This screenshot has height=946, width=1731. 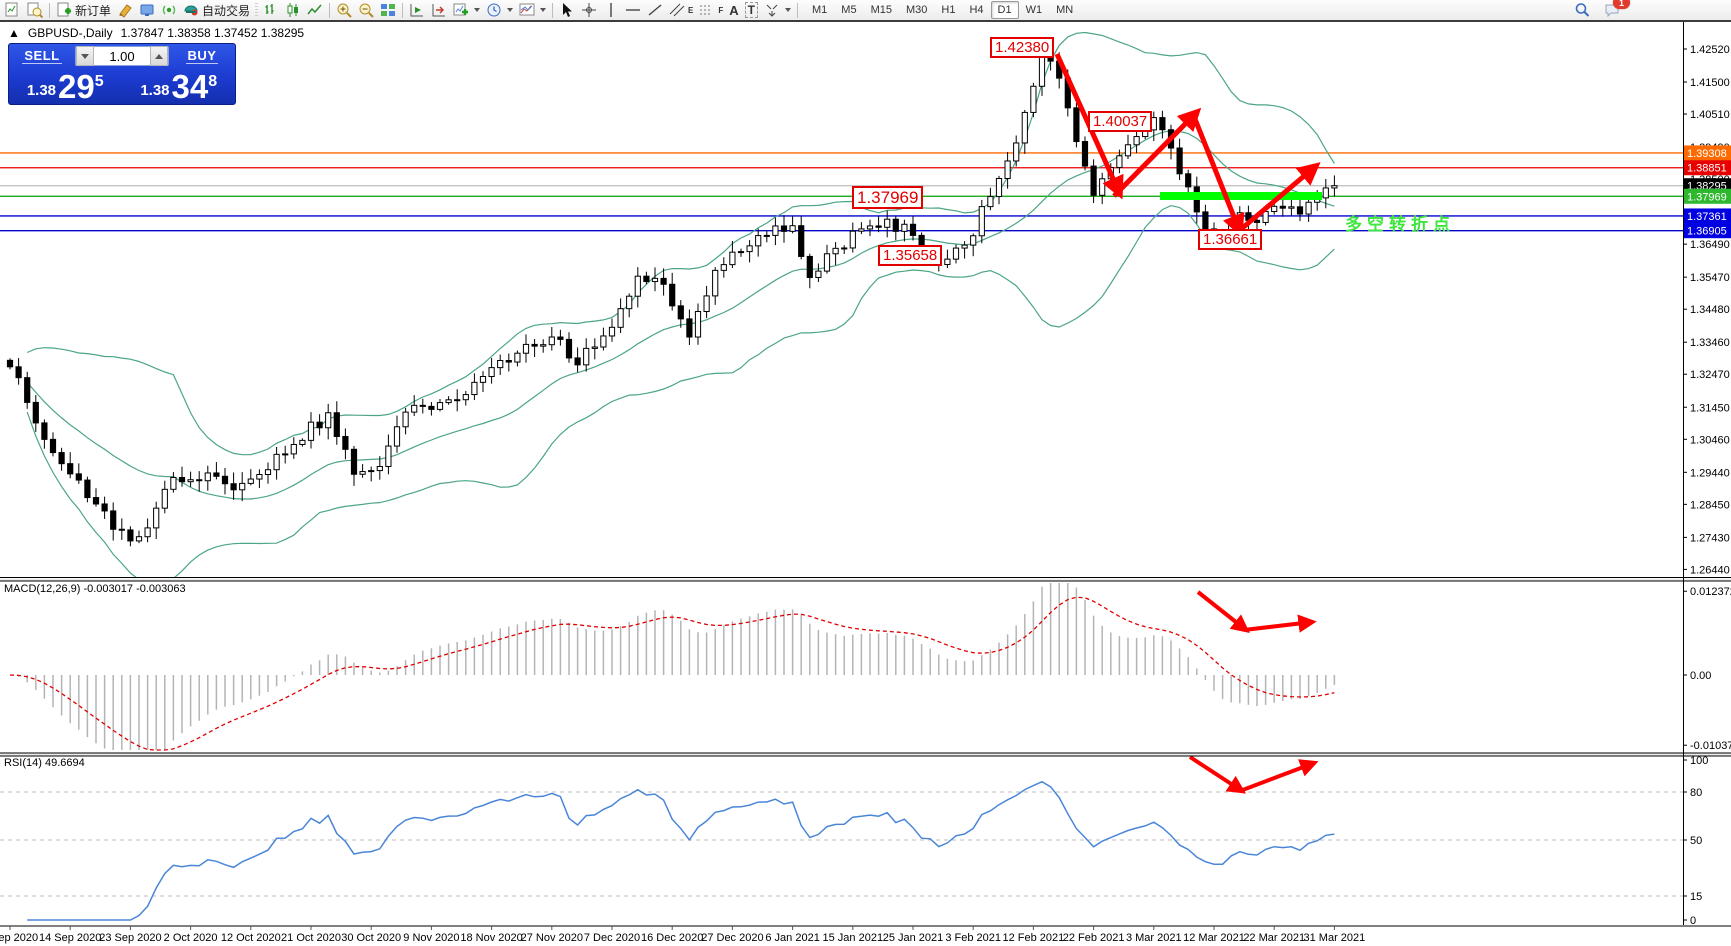 I want to click on equidistant-channel-icon, so click(x=677, y=10).